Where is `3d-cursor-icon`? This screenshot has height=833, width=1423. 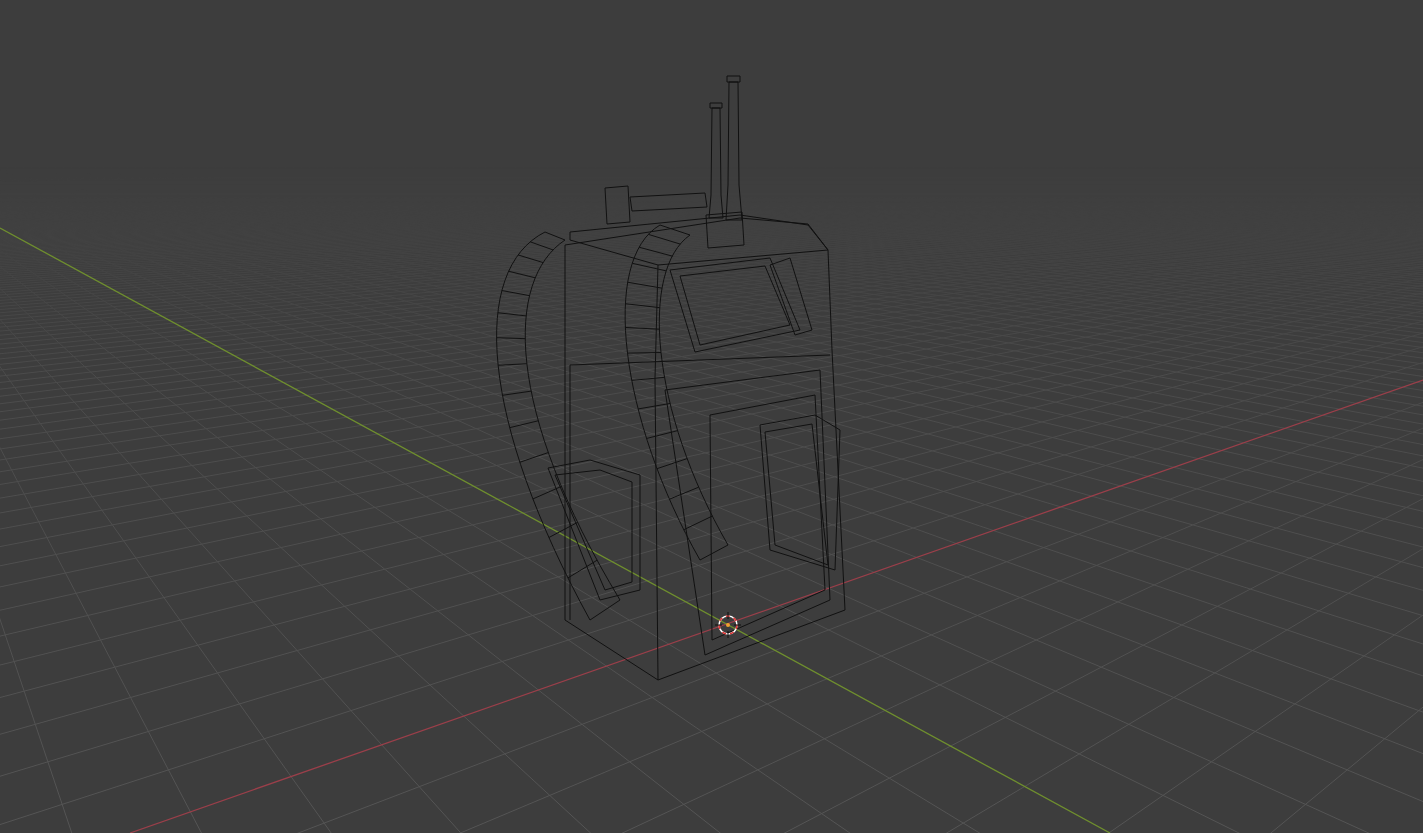
3d-cursor-icon is located at coordinates (728, 625).